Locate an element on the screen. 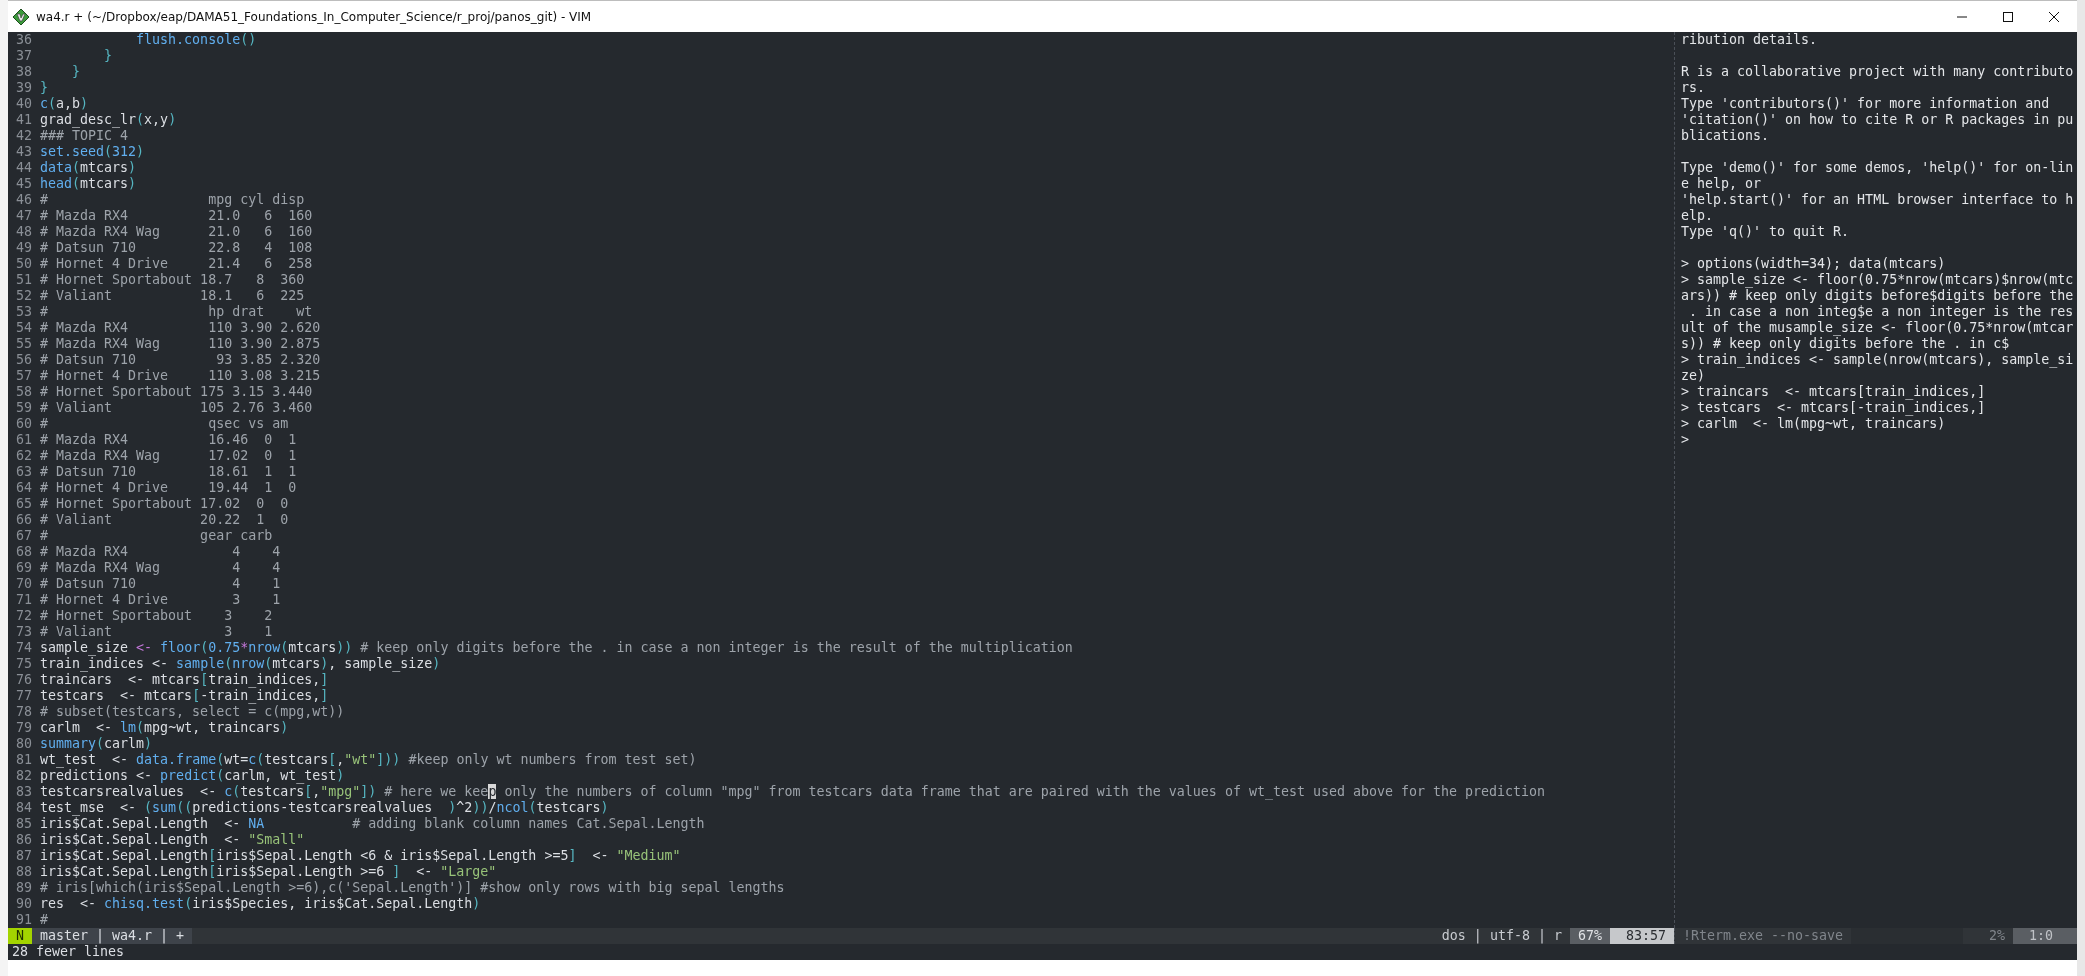 This screenshot has width=2085, height=976. code-line: head(mtcars) is located at coordinates (88, 184).